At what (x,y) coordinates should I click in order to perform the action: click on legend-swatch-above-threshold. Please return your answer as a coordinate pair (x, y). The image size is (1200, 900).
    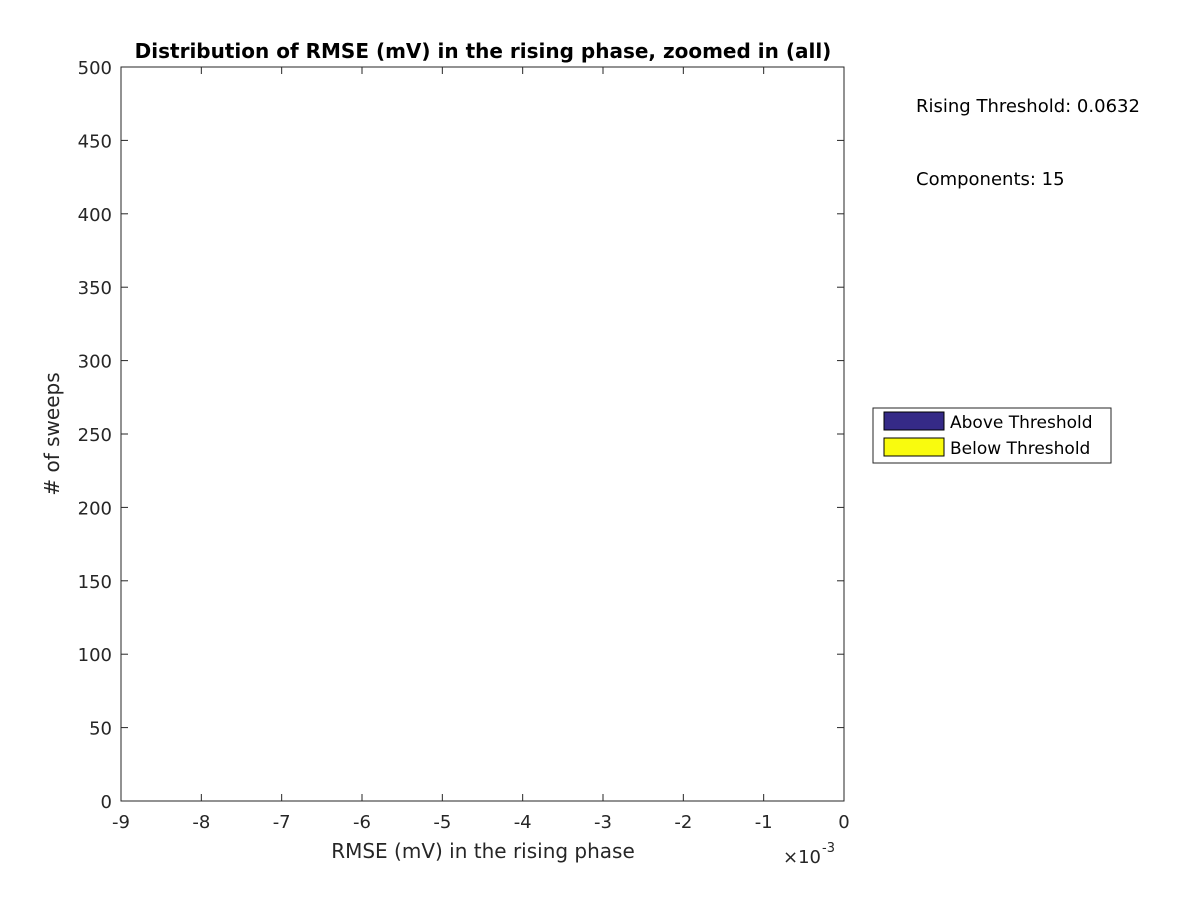
    Looking at the image, I should click on (914, 421).